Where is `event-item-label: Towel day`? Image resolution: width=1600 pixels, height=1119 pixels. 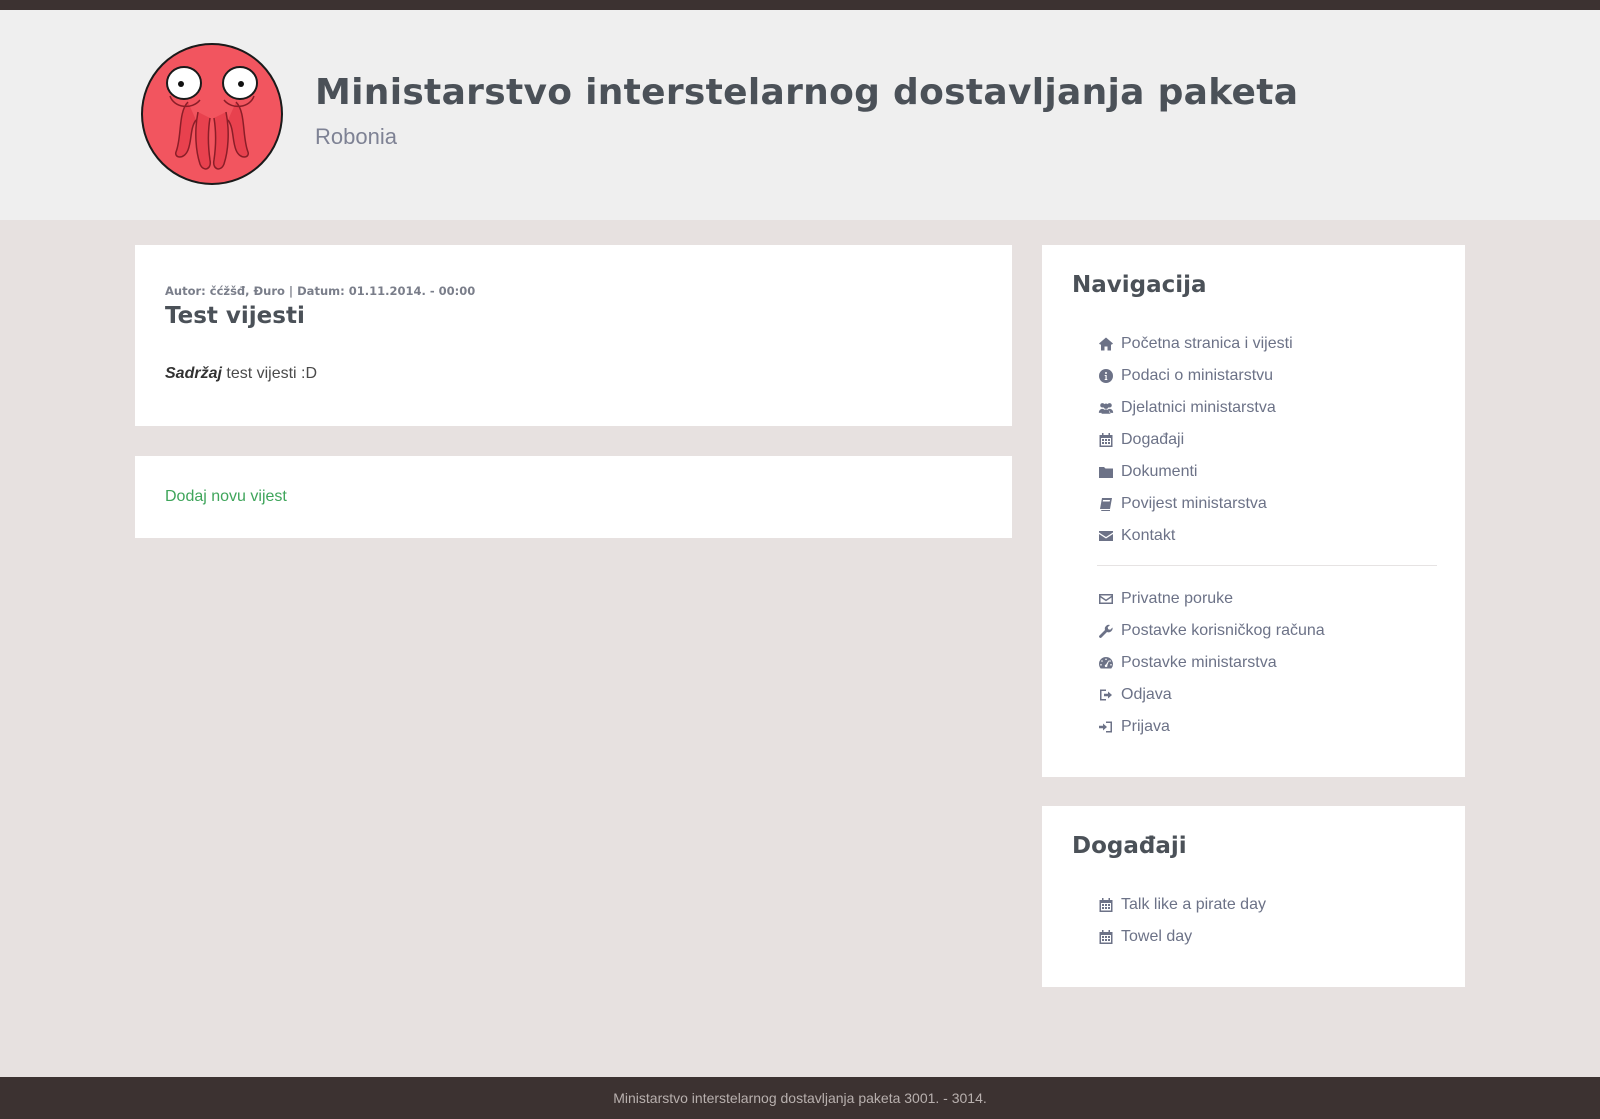 event-item-label: Towel day is located at coordinates (1157, 936).